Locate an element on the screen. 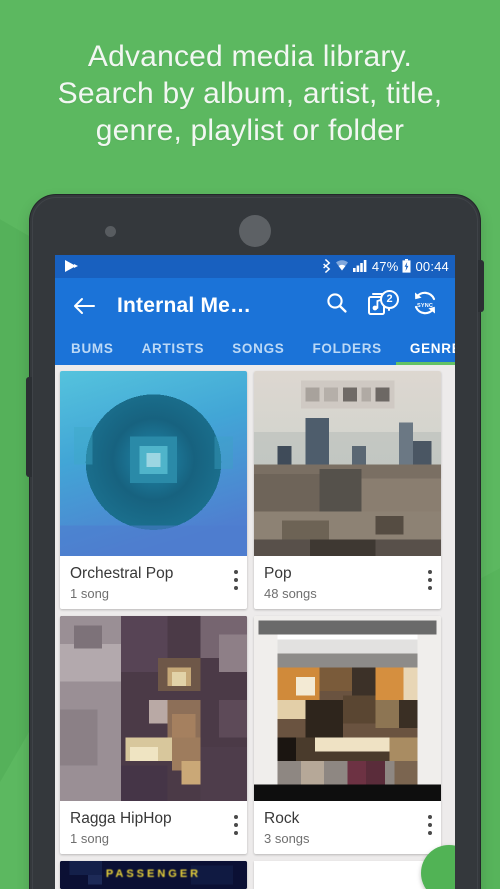 Image resolution: width=500 pixels, height=889 pixels. proximity-sensor-icon is located at coordinates (110, 231).